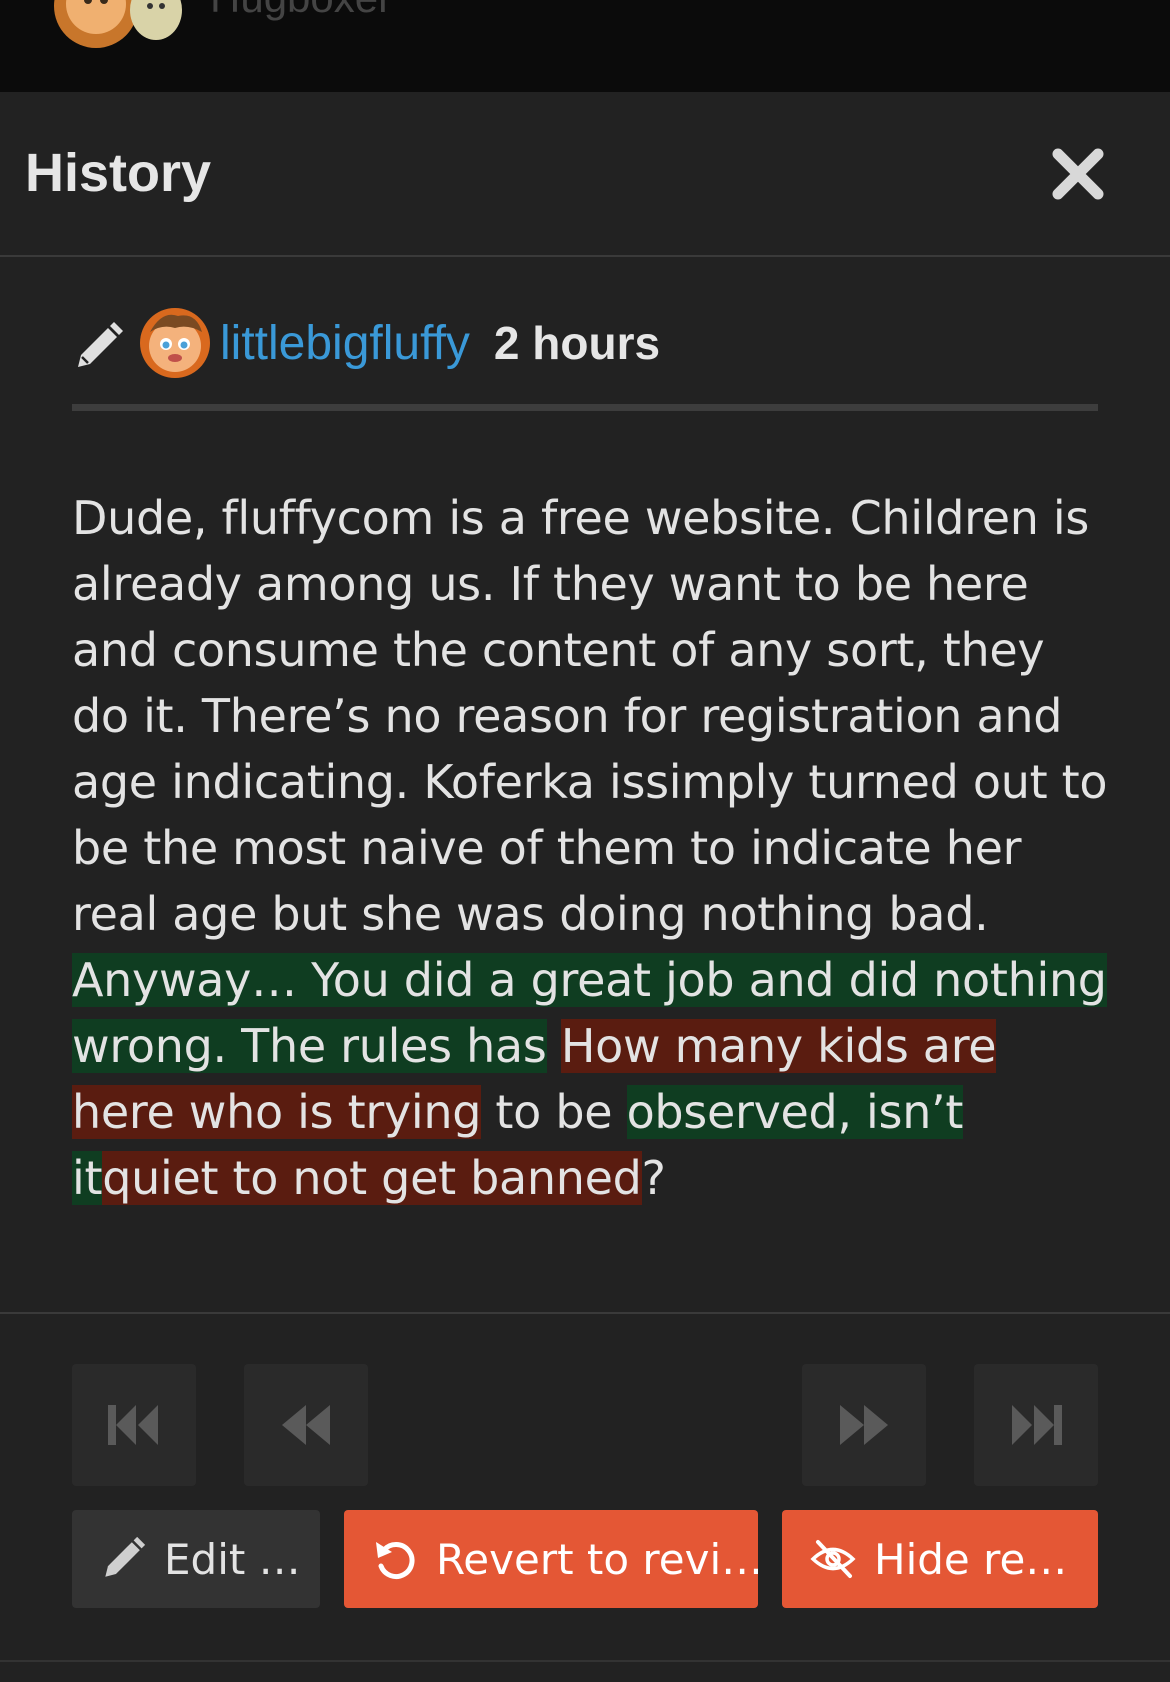  I want to click on backward-icon, so click(306, 1425).